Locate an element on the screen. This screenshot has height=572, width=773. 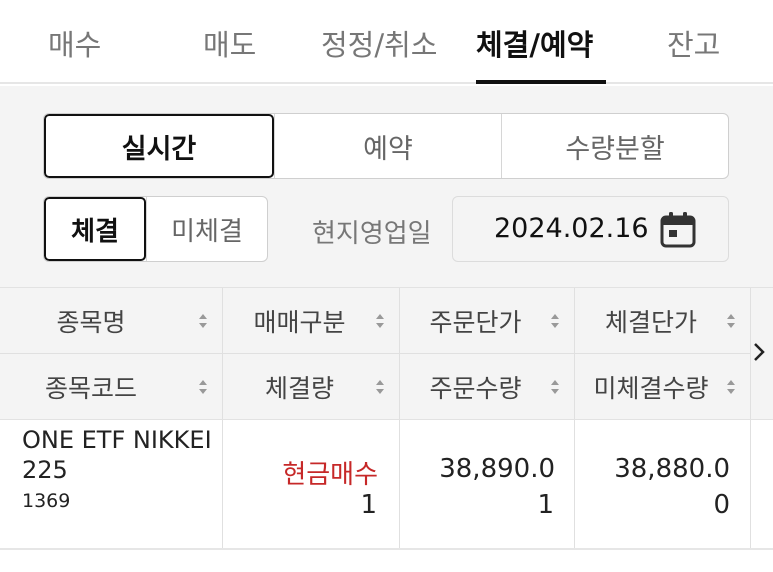
date-picker: 2024.02.16 is located at coordinates (590, 229).